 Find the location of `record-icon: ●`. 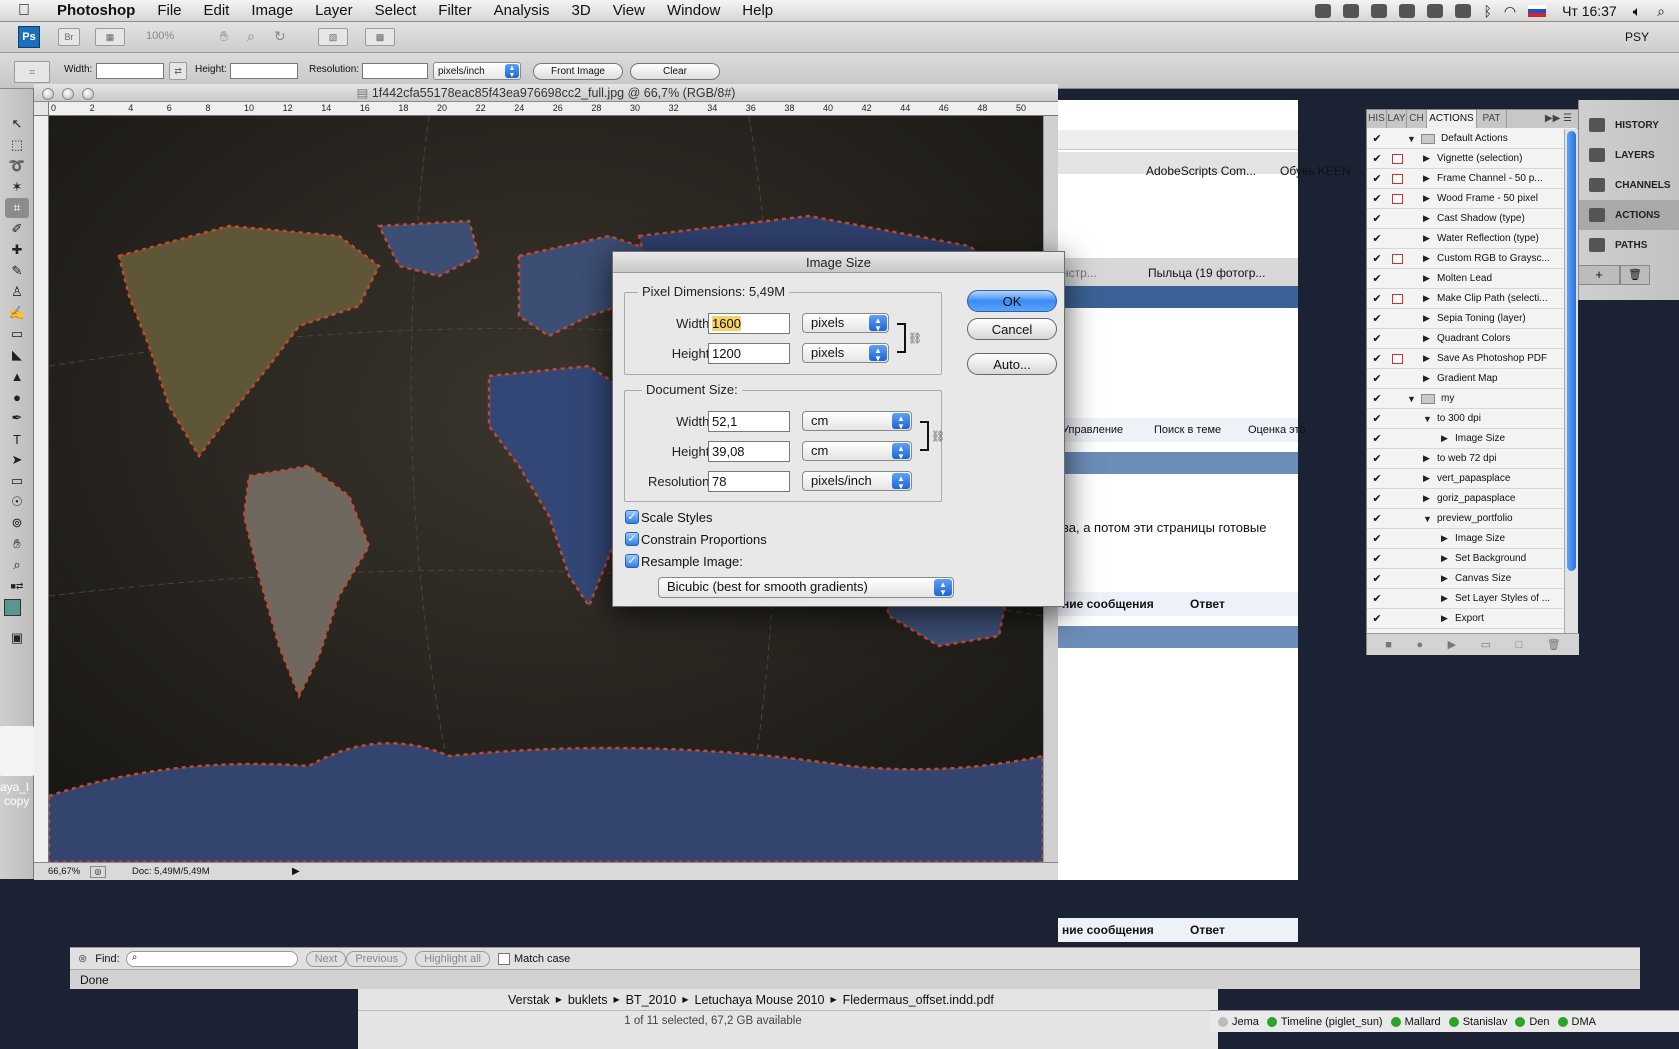

record-icon: ● is located at coordinates (1419, 645).